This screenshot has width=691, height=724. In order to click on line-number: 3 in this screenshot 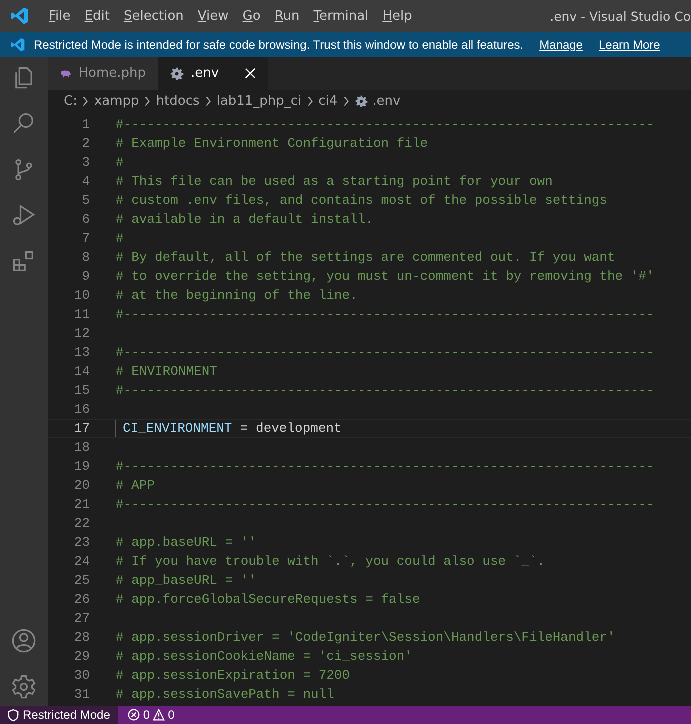, I will do `click(85, 163)`.